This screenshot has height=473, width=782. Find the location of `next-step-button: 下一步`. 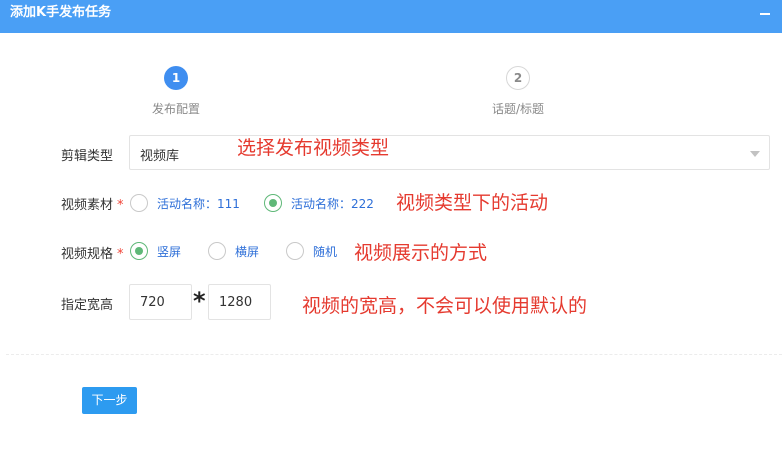

next-step-button: 下一步 is located at coordinates (109, 400).